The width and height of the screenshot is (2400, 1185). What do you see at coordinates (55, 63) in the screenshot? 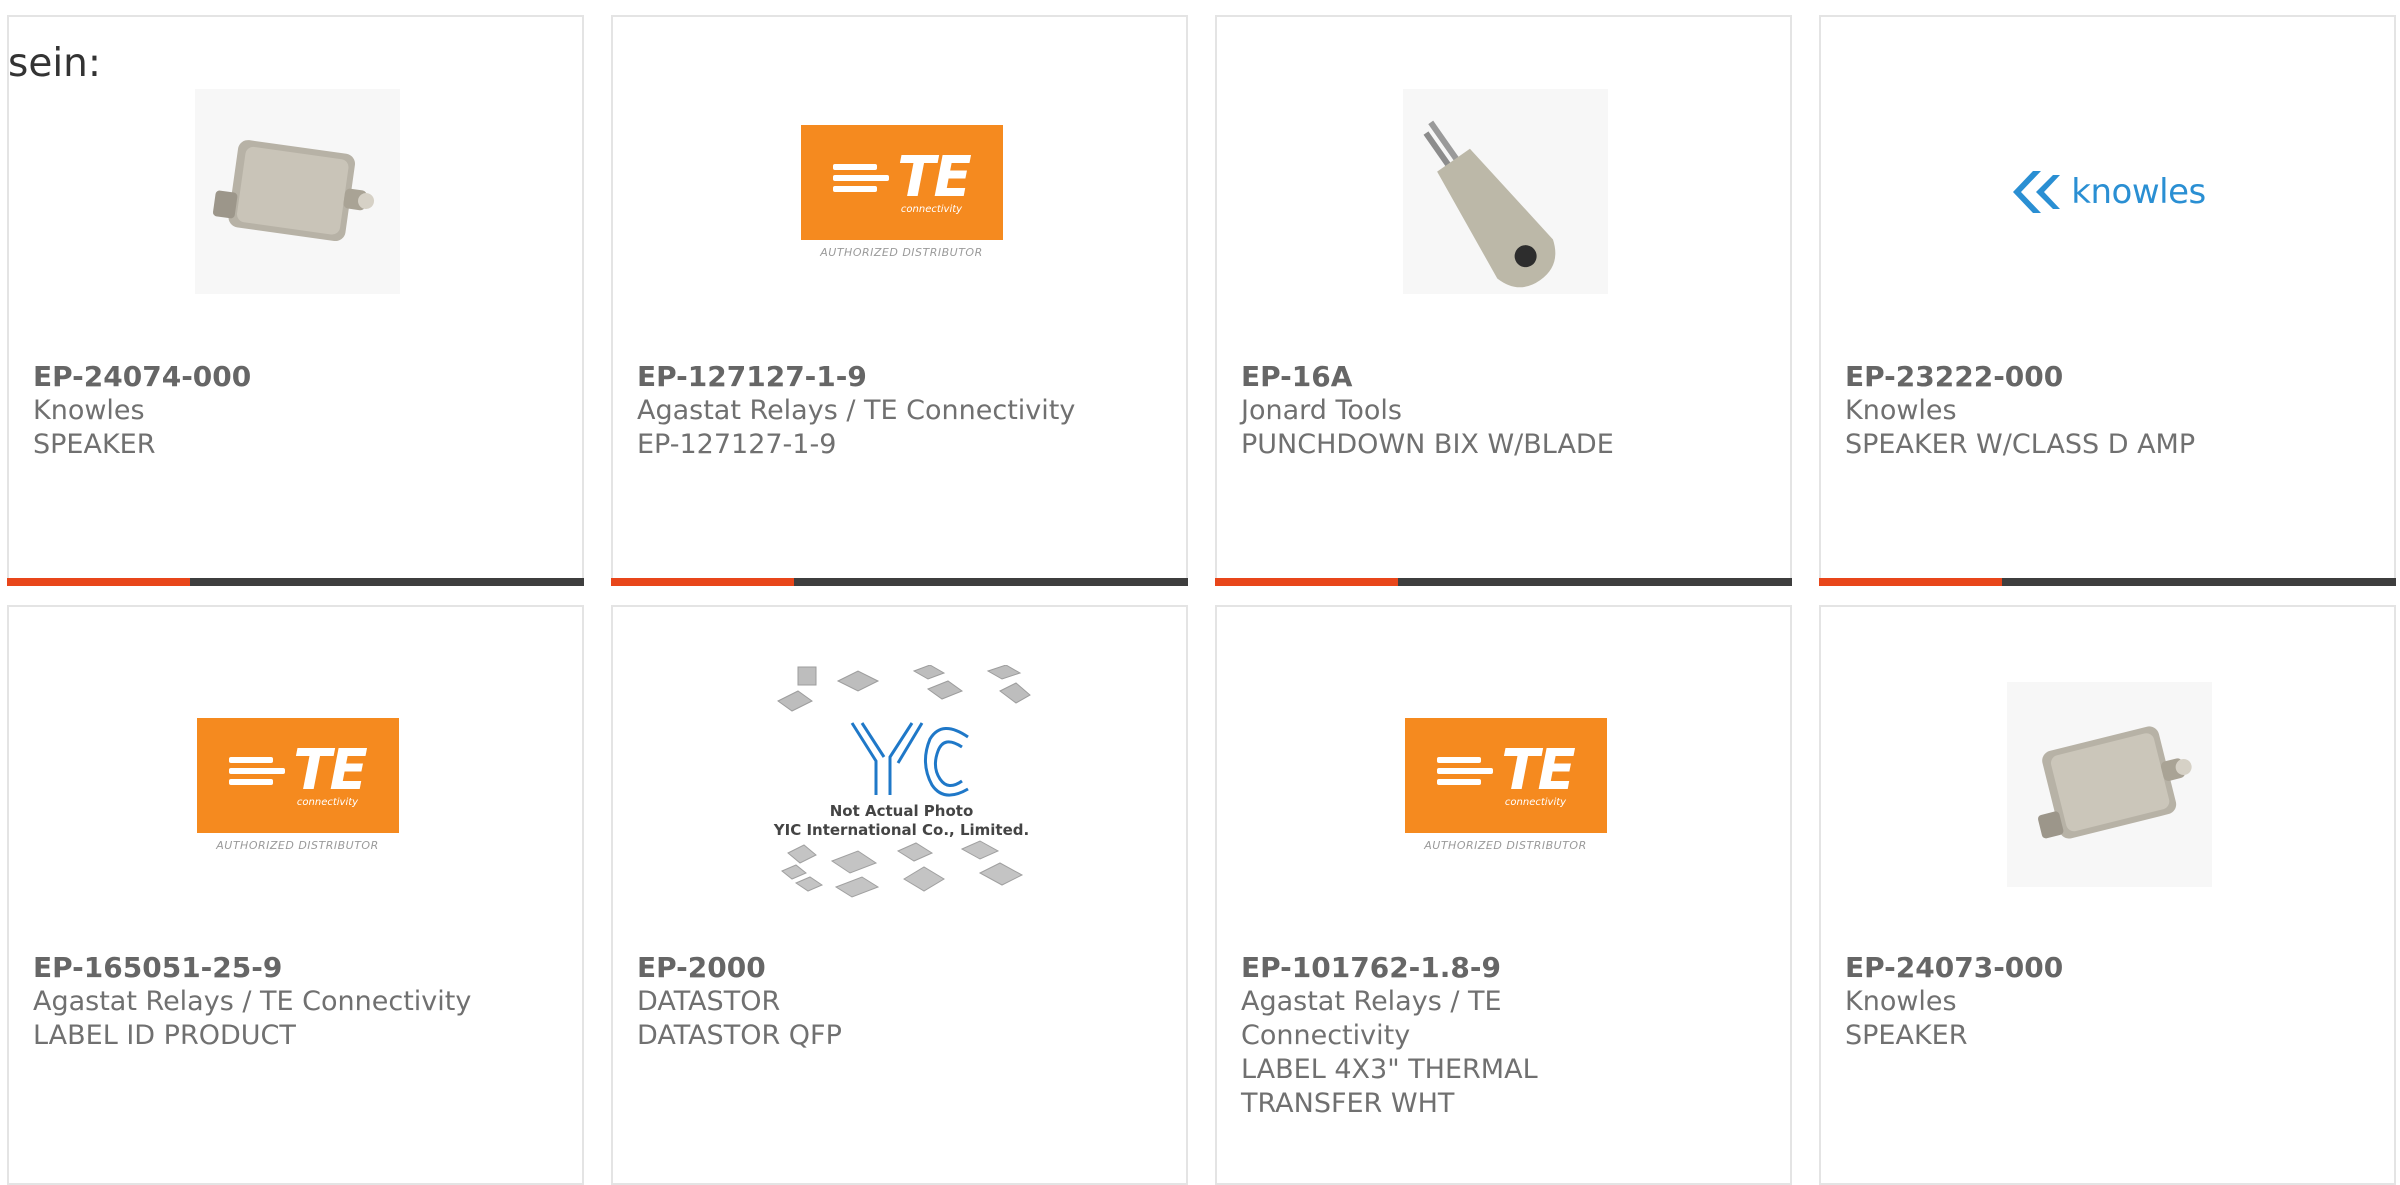
I see `intro-text: sein:` at bounding box center [55, 63].